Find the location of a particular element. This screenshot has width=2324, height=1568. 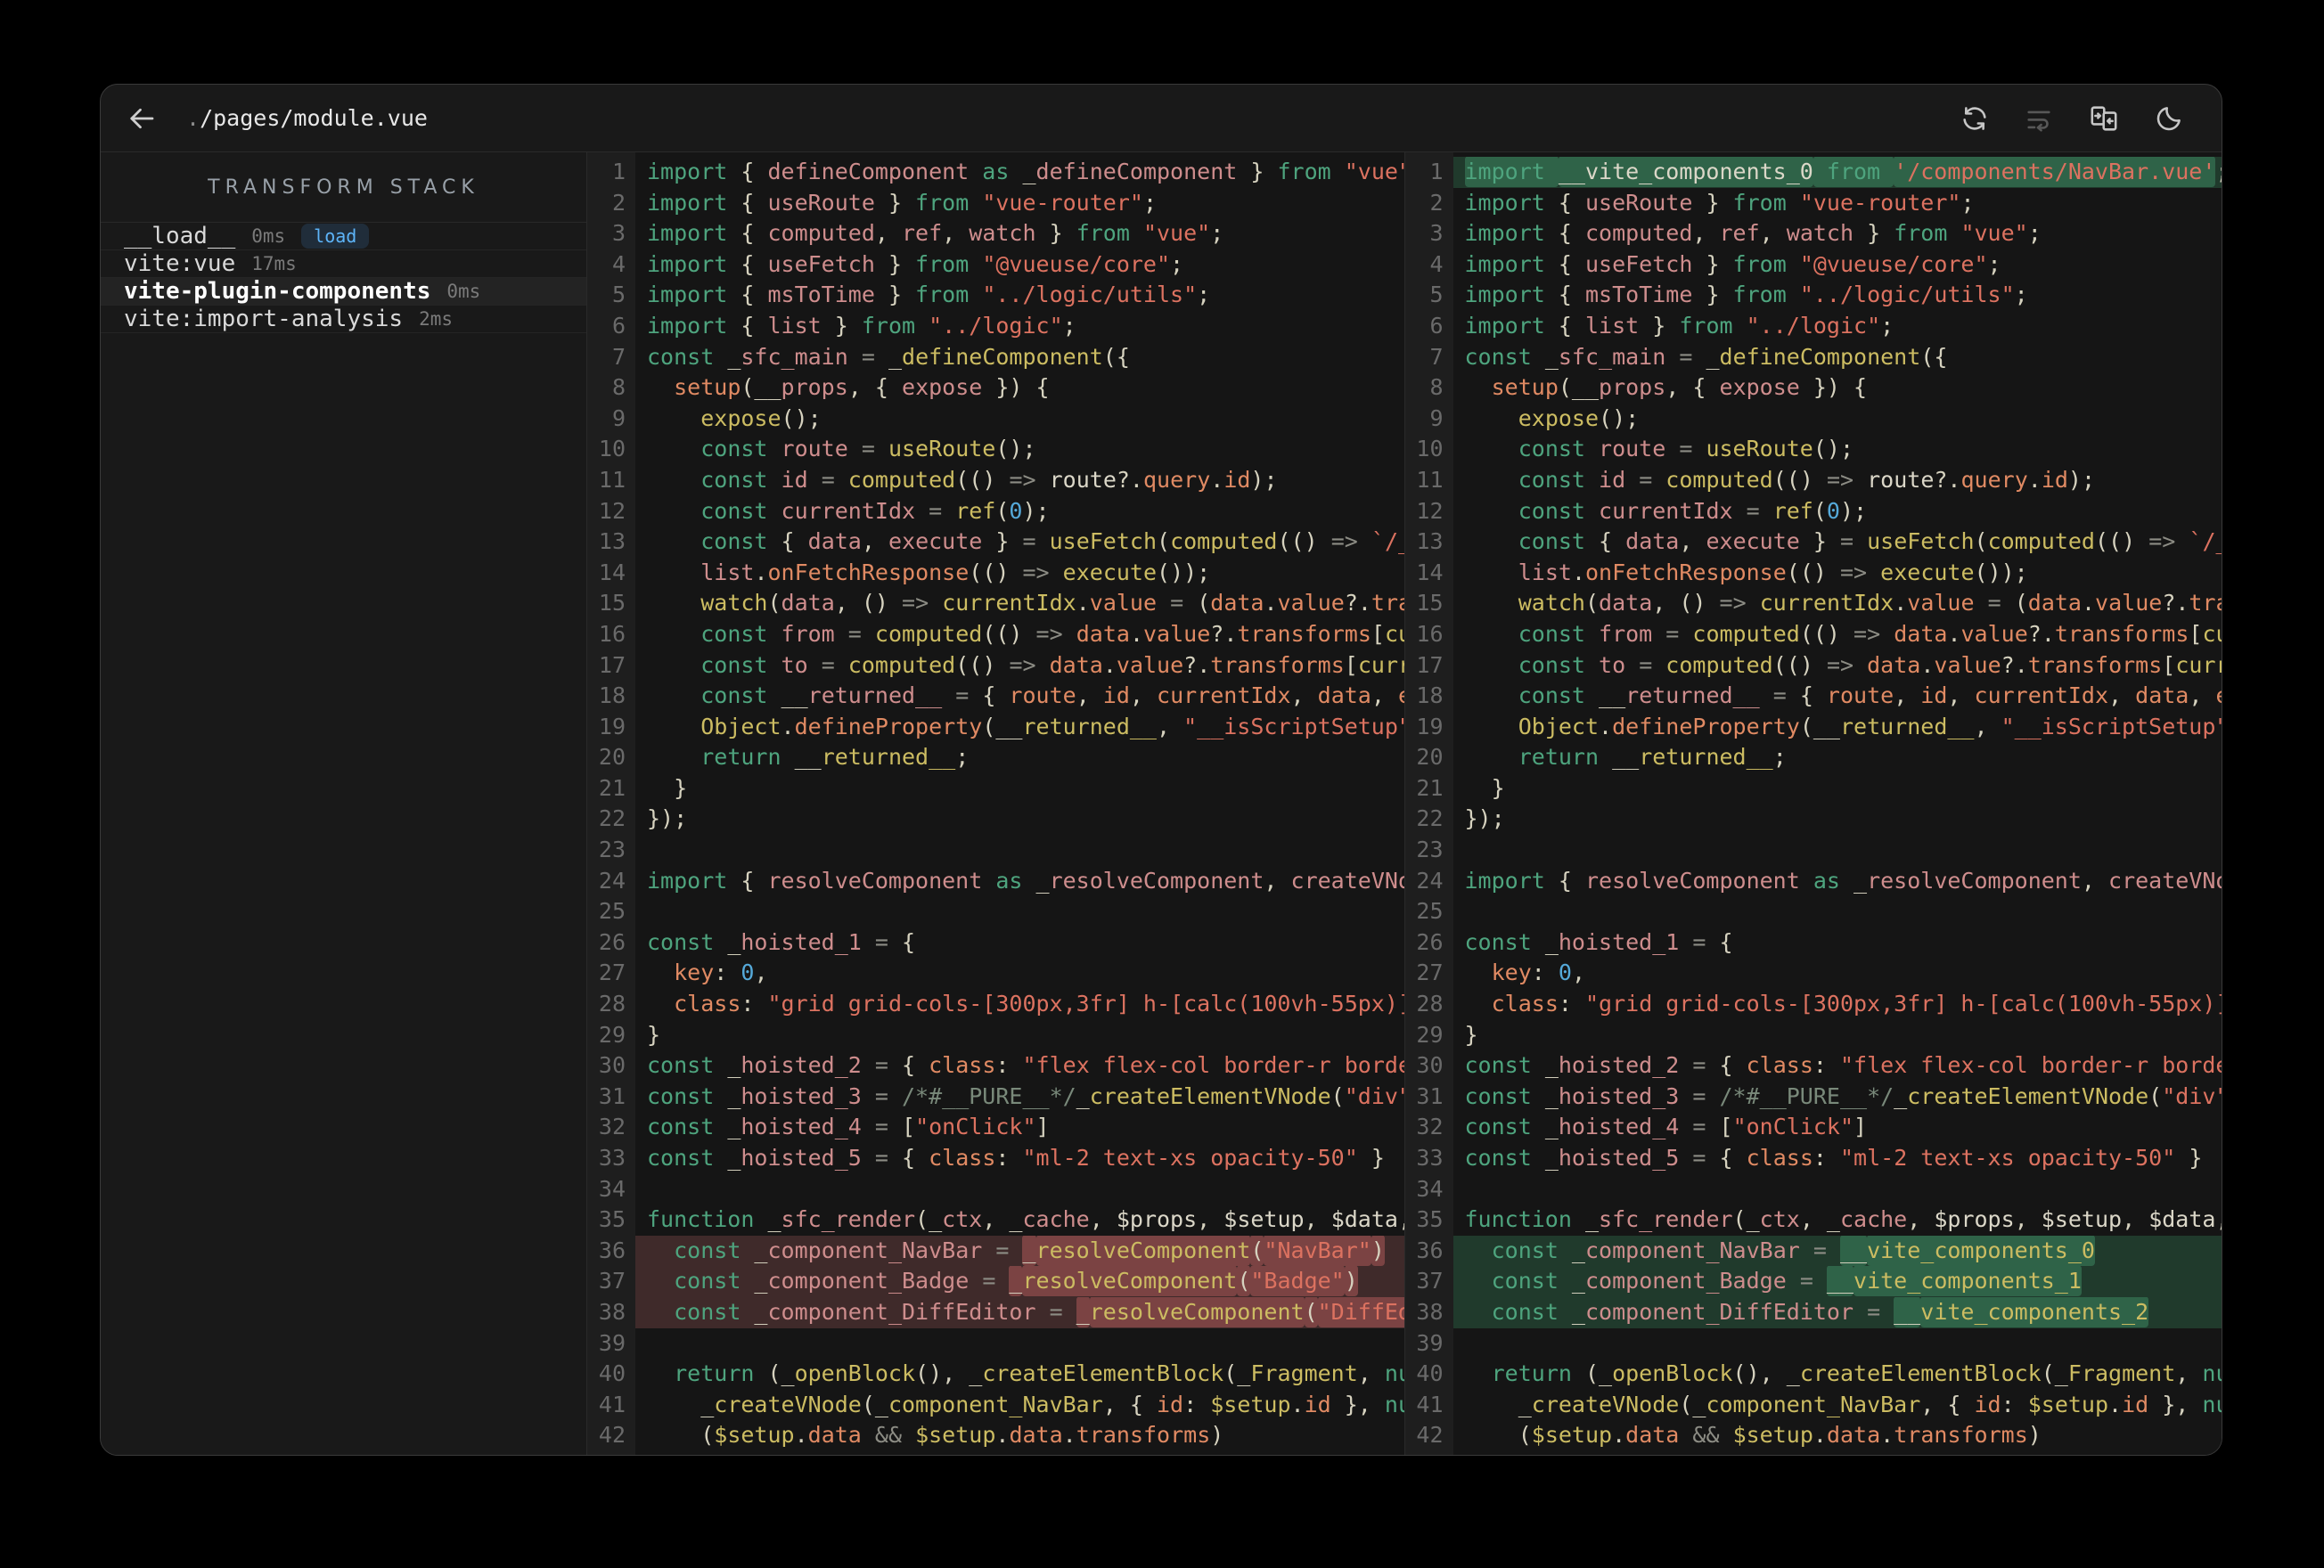

line-number: 31 is located at coordinates (612, 1095).